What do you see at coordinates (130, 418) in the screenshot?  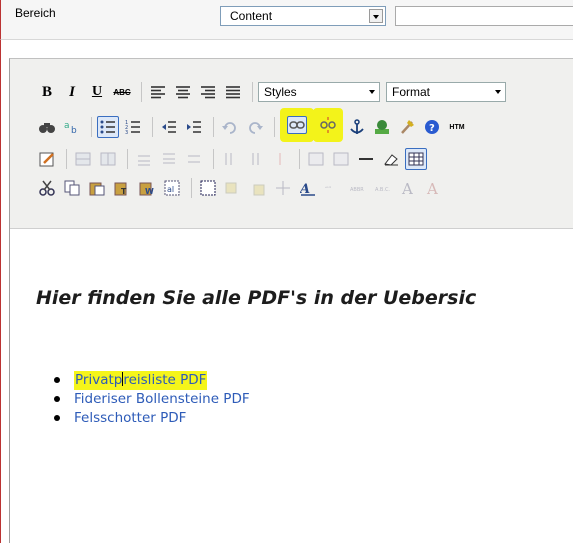 I see `pdf-link: Felsschotter PDF` at bounding box center [130, 418].